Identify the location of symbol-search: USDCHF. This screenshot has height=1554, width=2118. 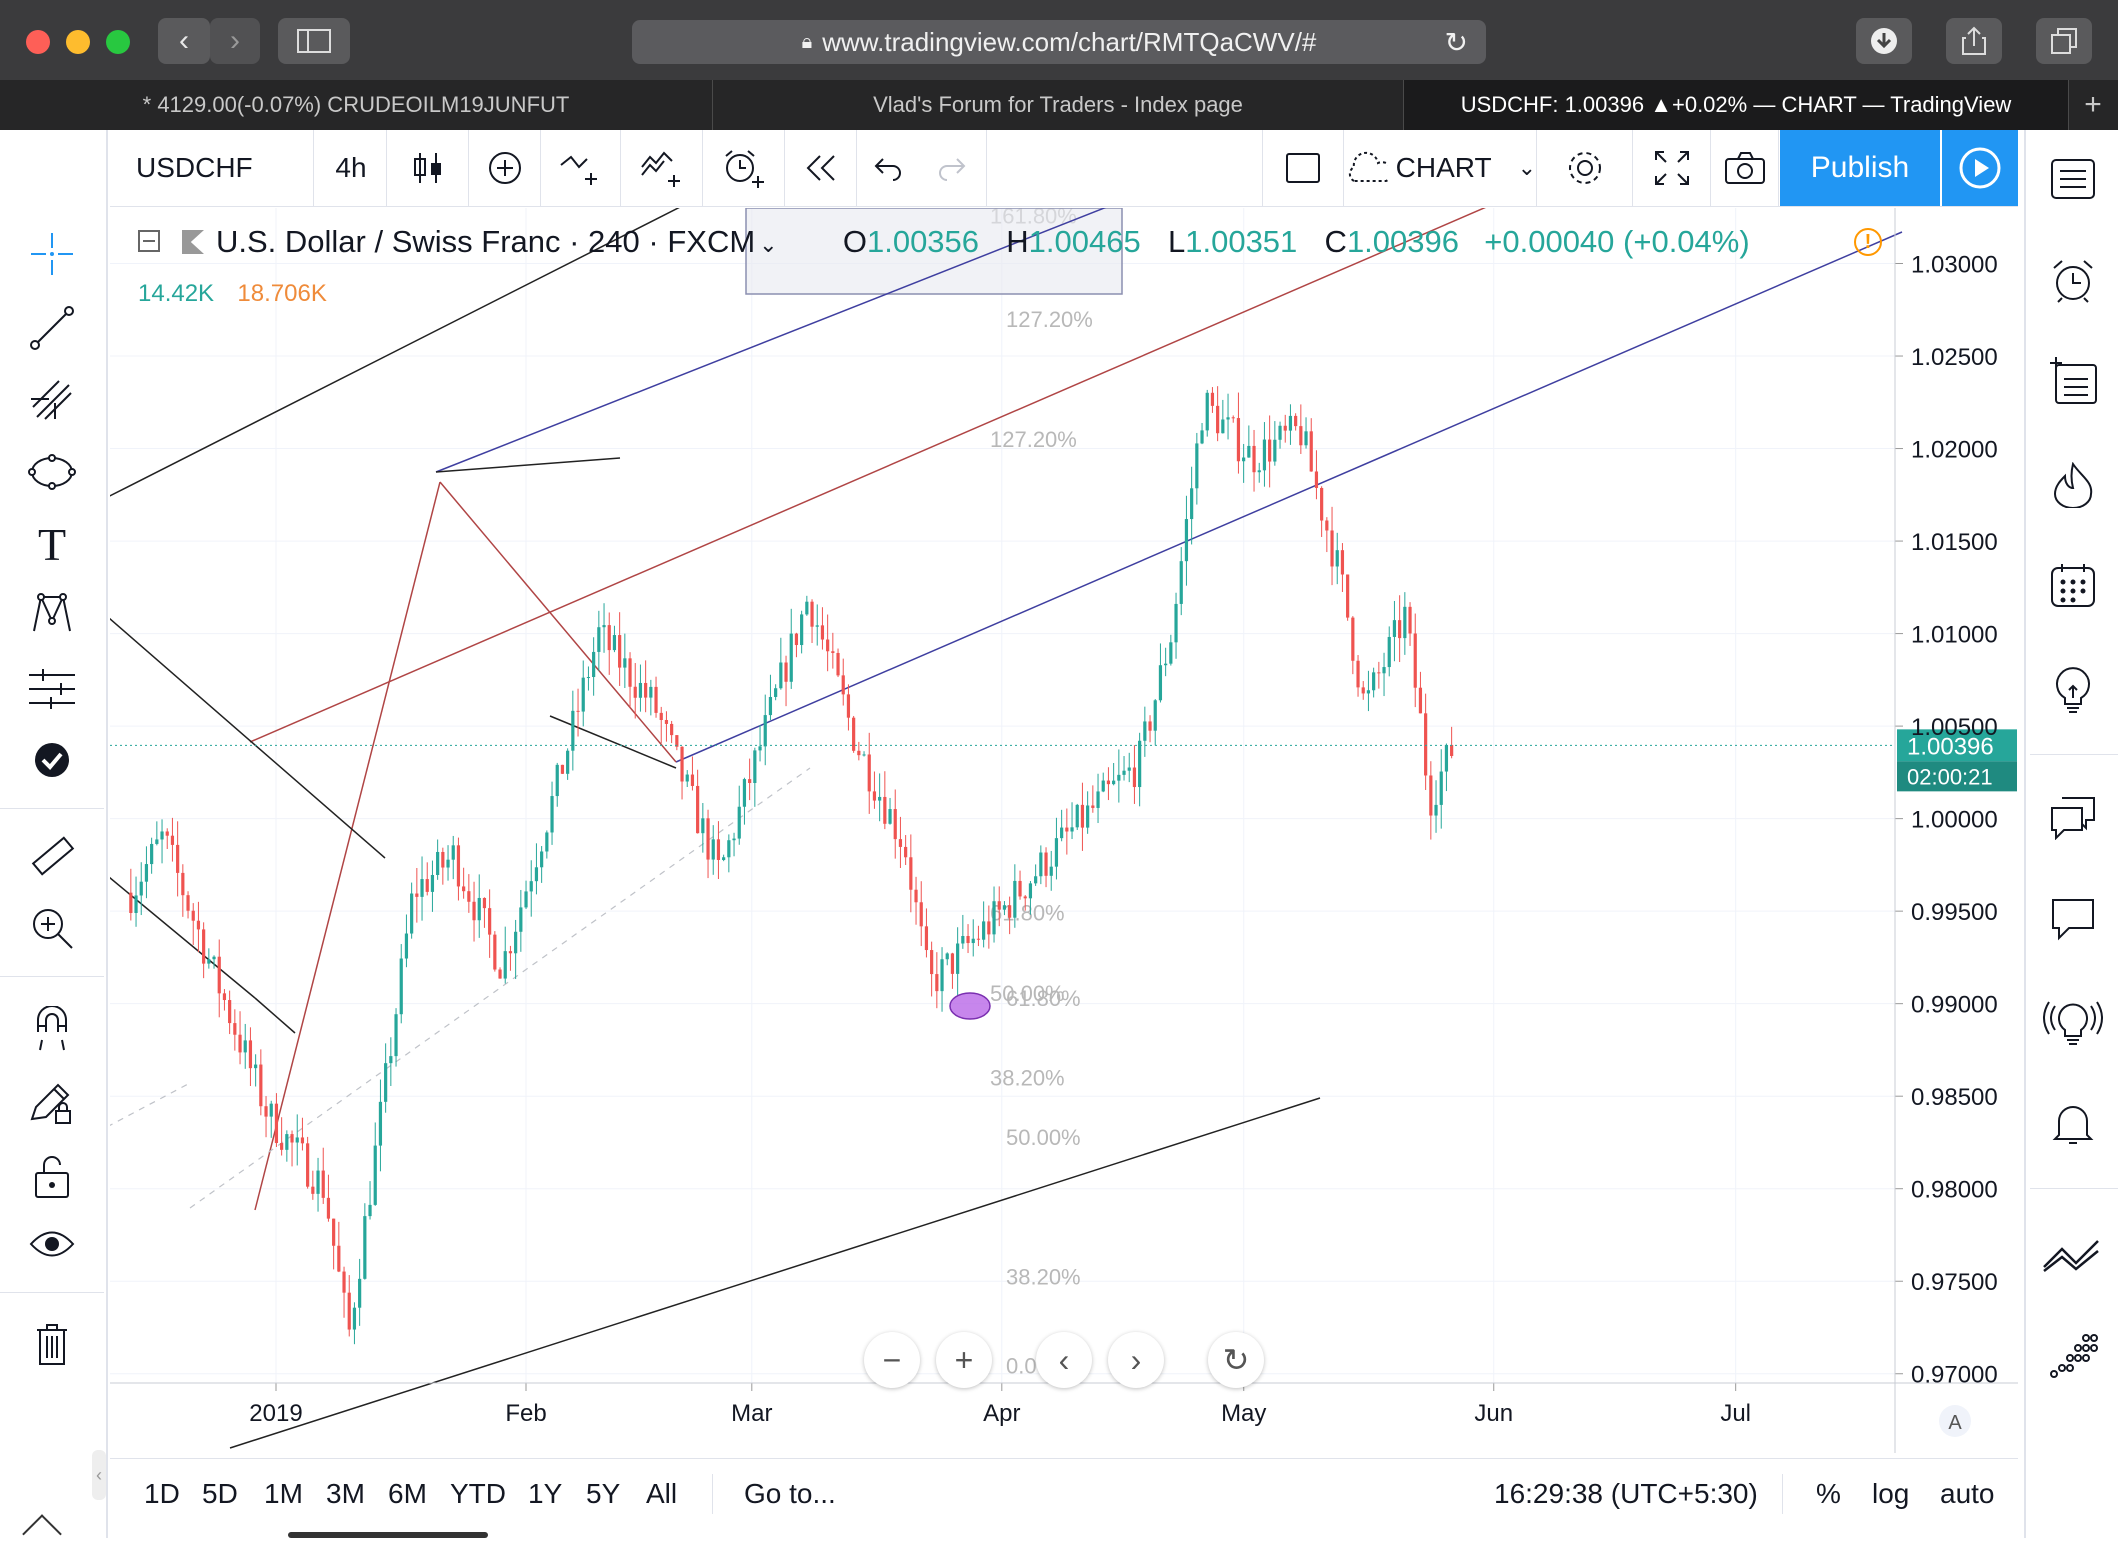
(212, 168).